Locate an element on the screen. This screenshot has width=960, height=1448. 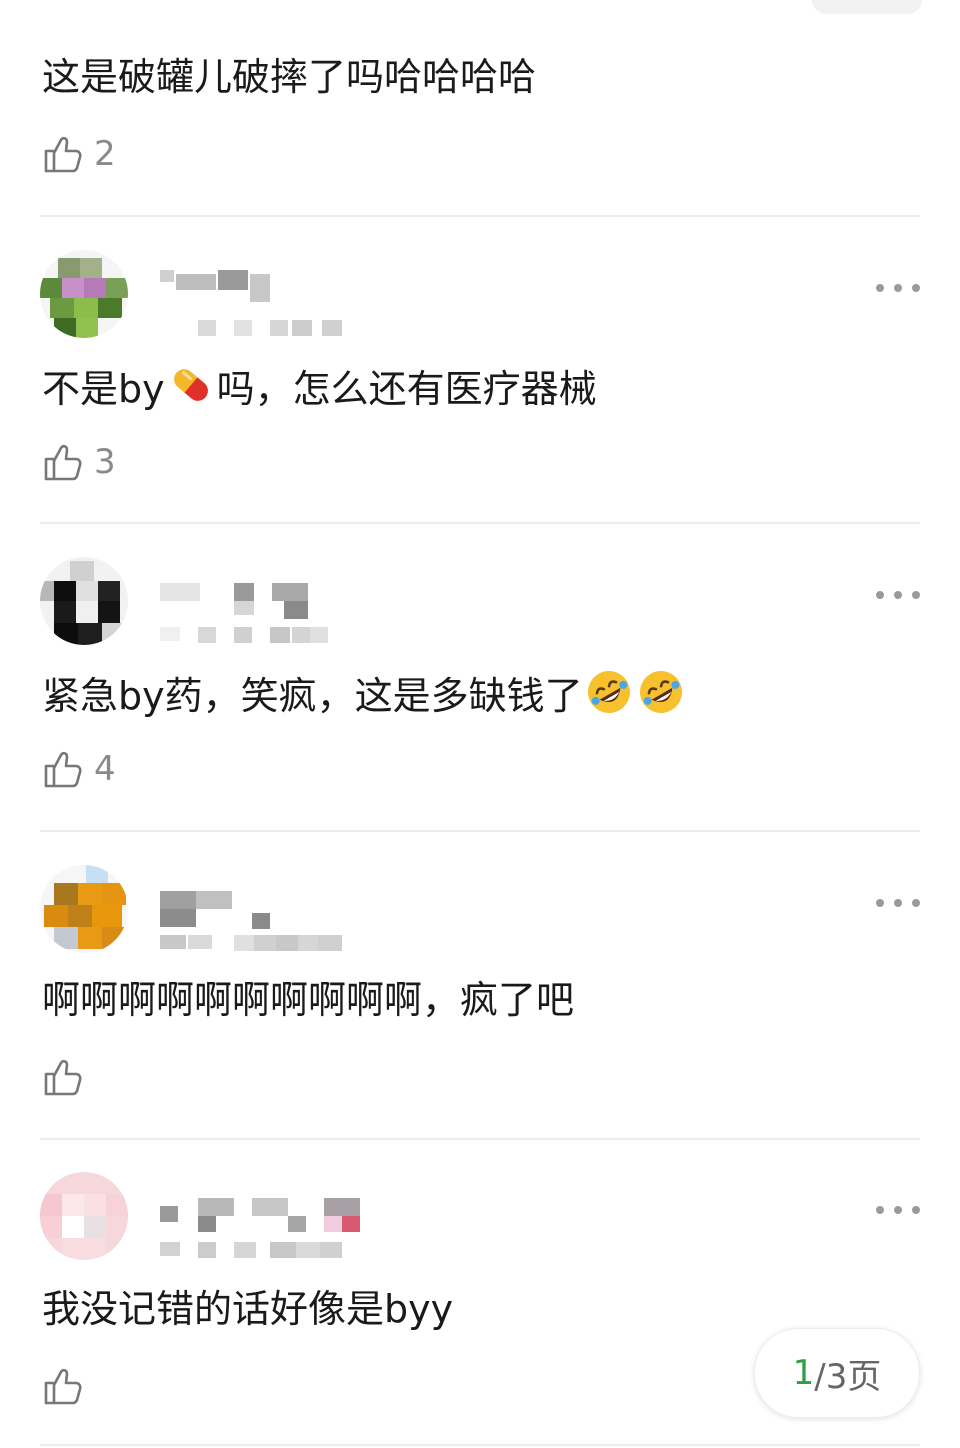
comment-text: 我没记错的话好像是byy is located at coordinates (248, 1309).